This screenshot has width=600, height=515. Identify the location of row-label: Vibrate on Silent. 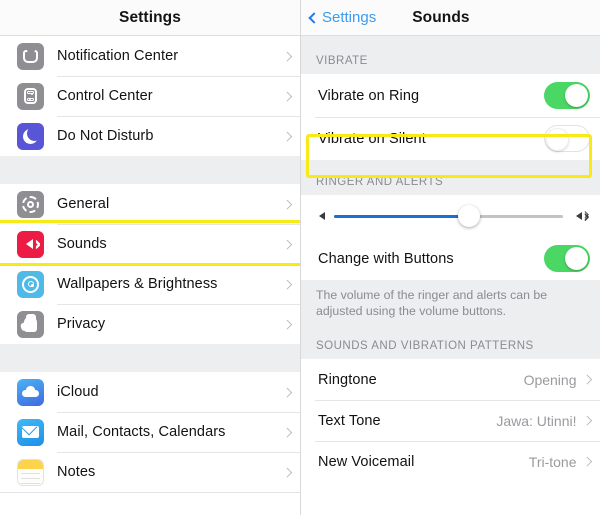
(372, 138).